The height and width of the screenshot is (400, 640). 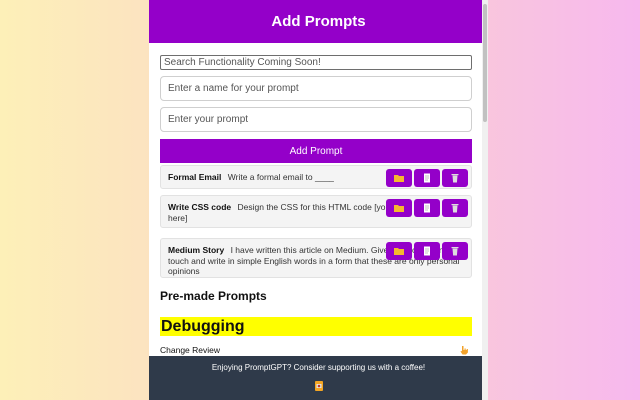 What do you see at coordinates (485, 200) in the screenshot?
I see `scrollbar` at bounding box center [485, 200].